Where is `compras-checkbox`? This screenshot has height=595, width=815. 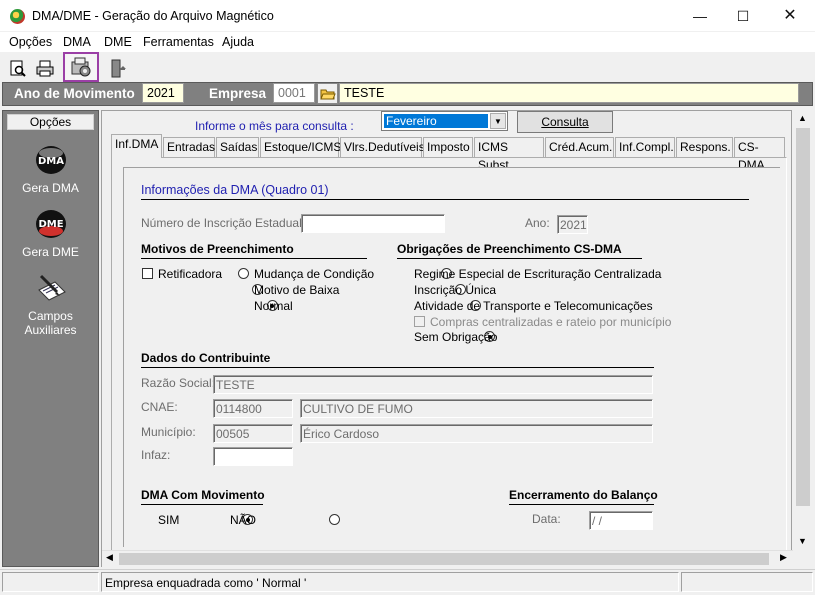 compras-checkbox is located at coordinates (419, 321).